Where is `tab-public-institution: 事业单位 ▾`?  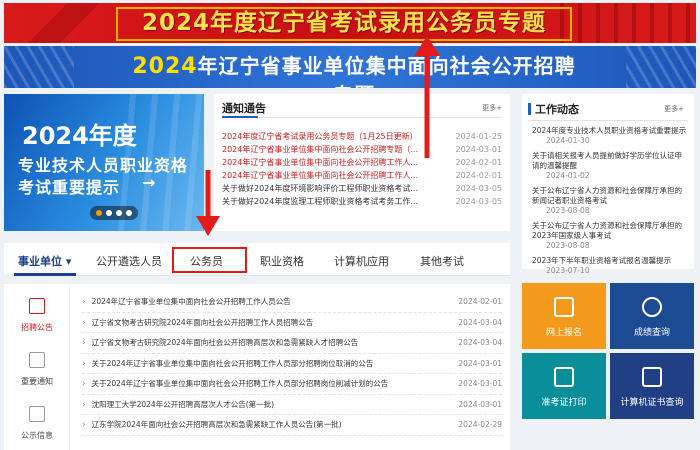 tab-public-institution: 事业单位 ▾ is located at coordinates (44, 261).